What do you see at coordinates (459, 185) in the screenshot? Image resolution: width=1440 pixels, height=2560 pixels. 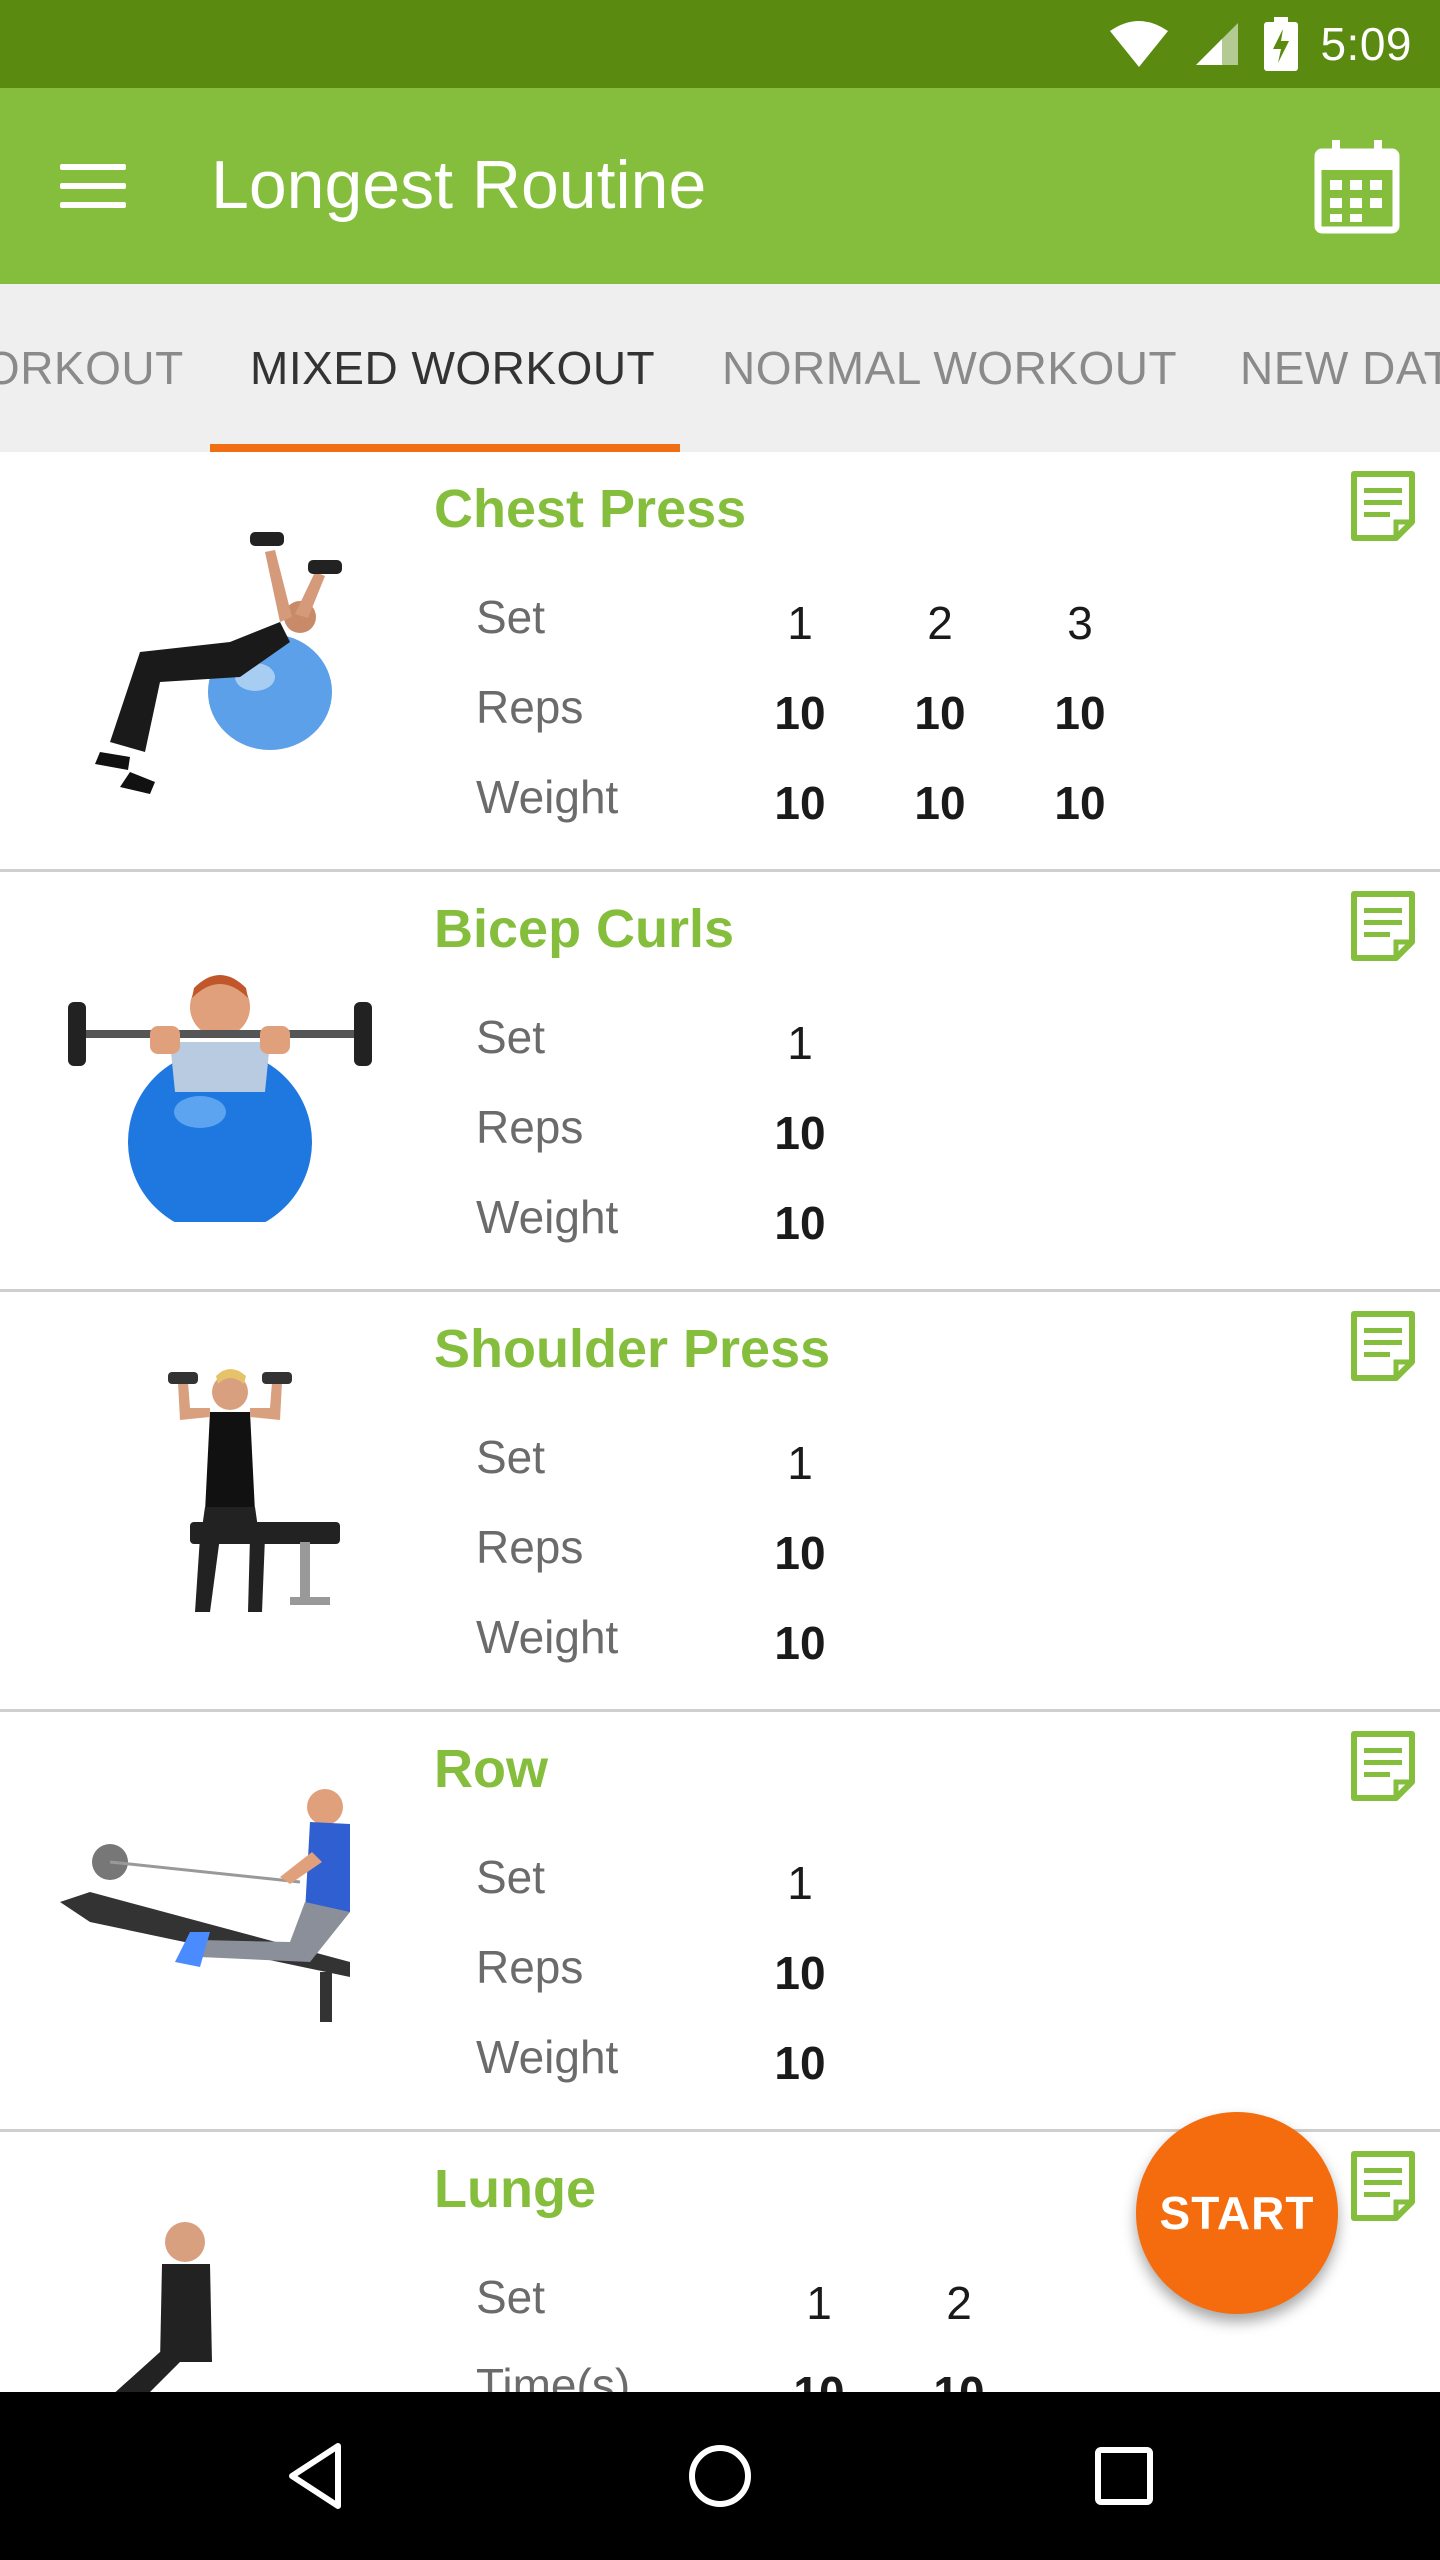 I see `app-title: Longest Routine` at bounding box center [459, 185].